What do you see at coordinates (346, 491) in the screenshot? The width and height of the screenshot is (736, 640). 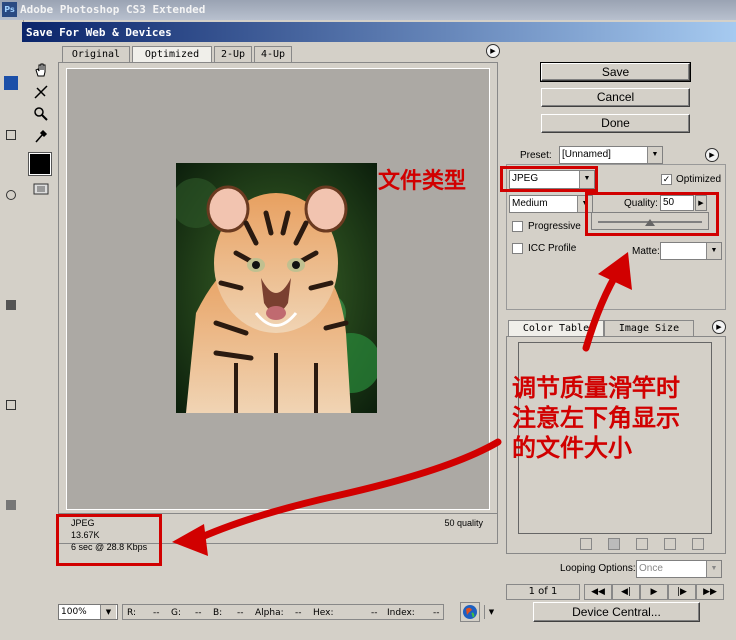 I see `arrow-to-file-size` at bounding box center [346, 491].